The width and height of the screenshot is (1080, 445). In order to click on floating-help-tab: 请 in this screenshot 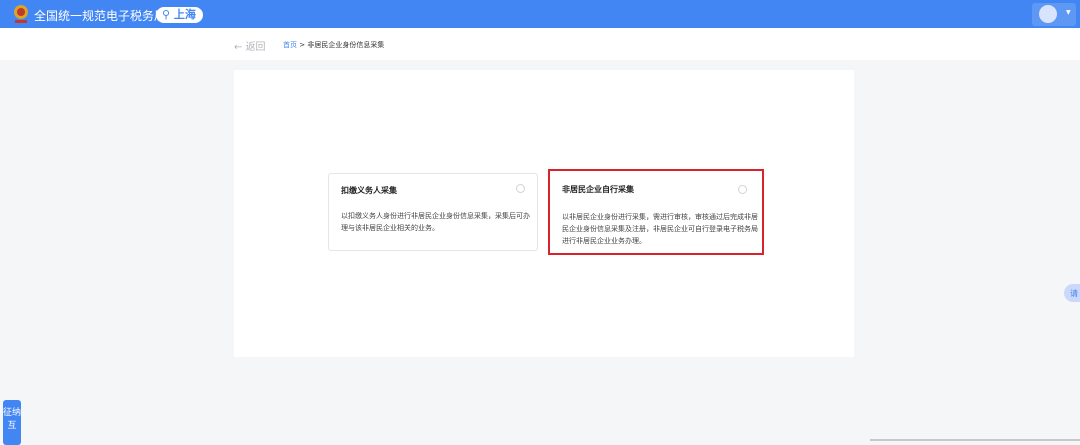, I will do `click(1072, 293)`.